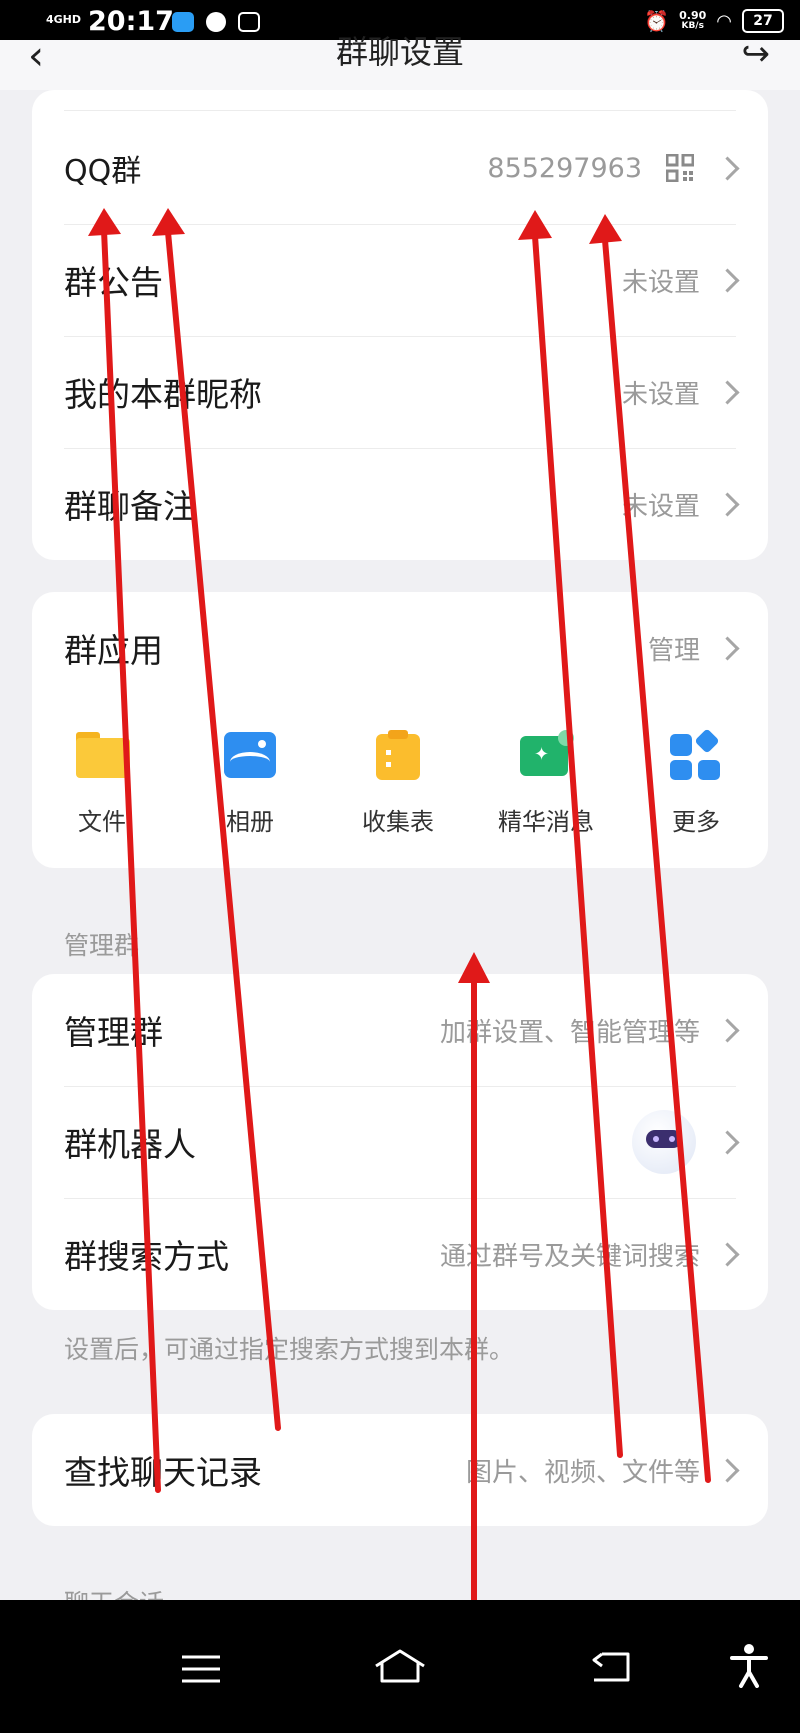 The height and width of the screenshot is (1733, 800). I want to click on share-icon: ↪, so click(756, 54).